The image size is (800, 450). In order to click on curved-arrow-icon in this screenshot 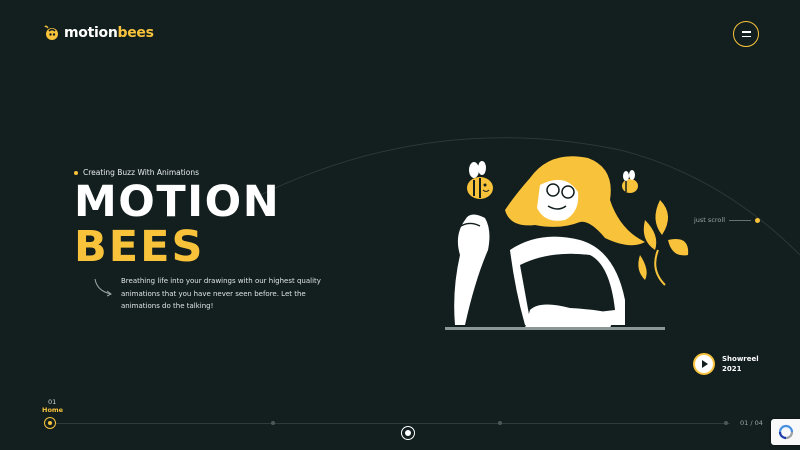, I will do `click(103, 287)`.